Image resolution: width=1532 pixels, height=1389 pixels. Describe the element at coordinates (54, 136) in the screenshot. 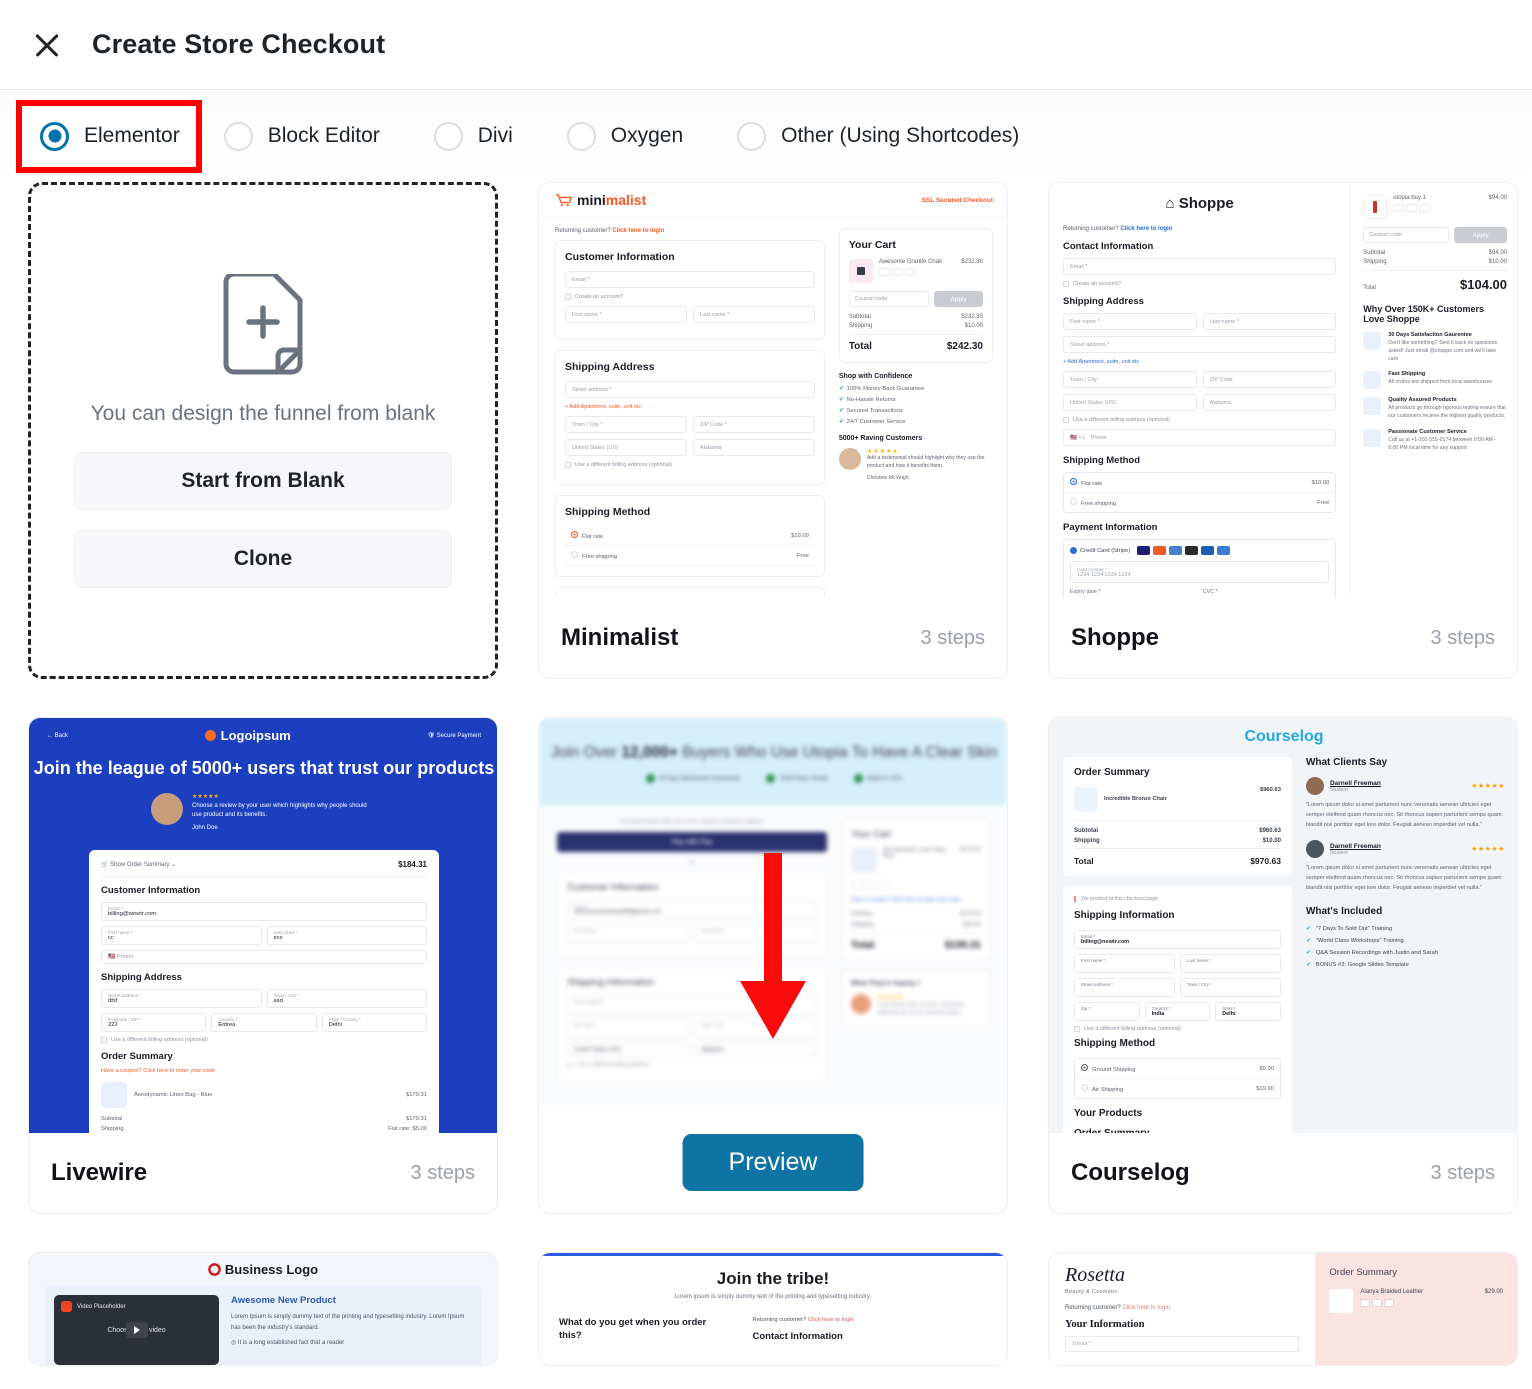

I see `radio-elementor` at that location.